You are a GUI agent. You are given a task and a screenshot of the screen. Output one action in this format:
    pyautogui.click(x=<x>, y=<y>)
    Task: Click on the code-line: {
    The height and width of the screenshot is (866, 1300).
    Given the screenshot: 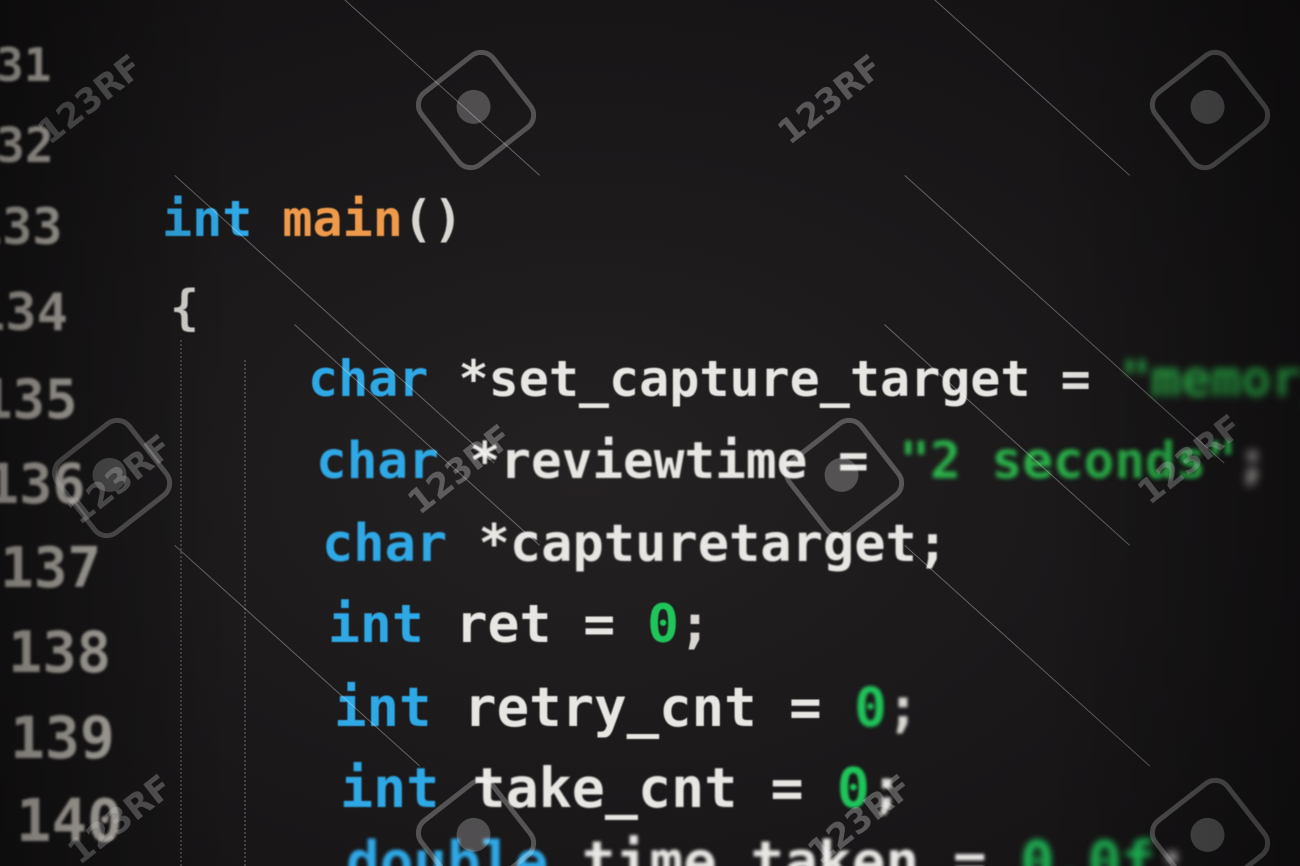 What is the action you would take?
    pyautogui.click(x=184, y=308)
    